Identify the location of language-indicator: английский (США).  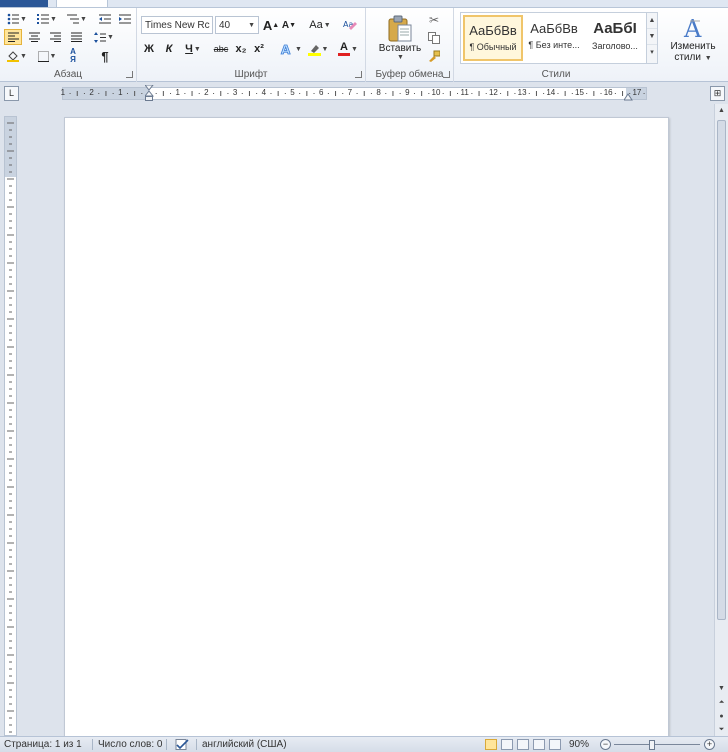
(244, 744).